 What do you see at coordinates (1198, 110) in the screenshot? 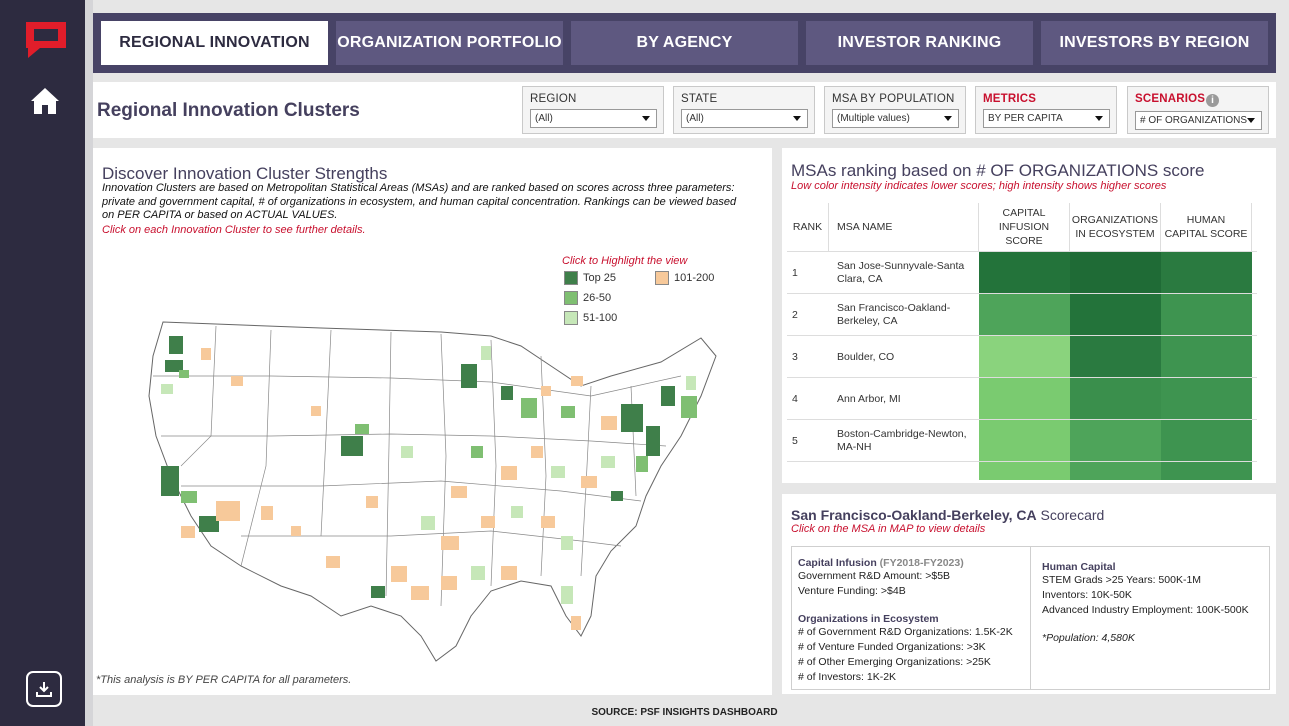
I see `scenarios-filter: SCENARIOS i # OF ORGANIZATIONS` at bounding box center [1198, 110].